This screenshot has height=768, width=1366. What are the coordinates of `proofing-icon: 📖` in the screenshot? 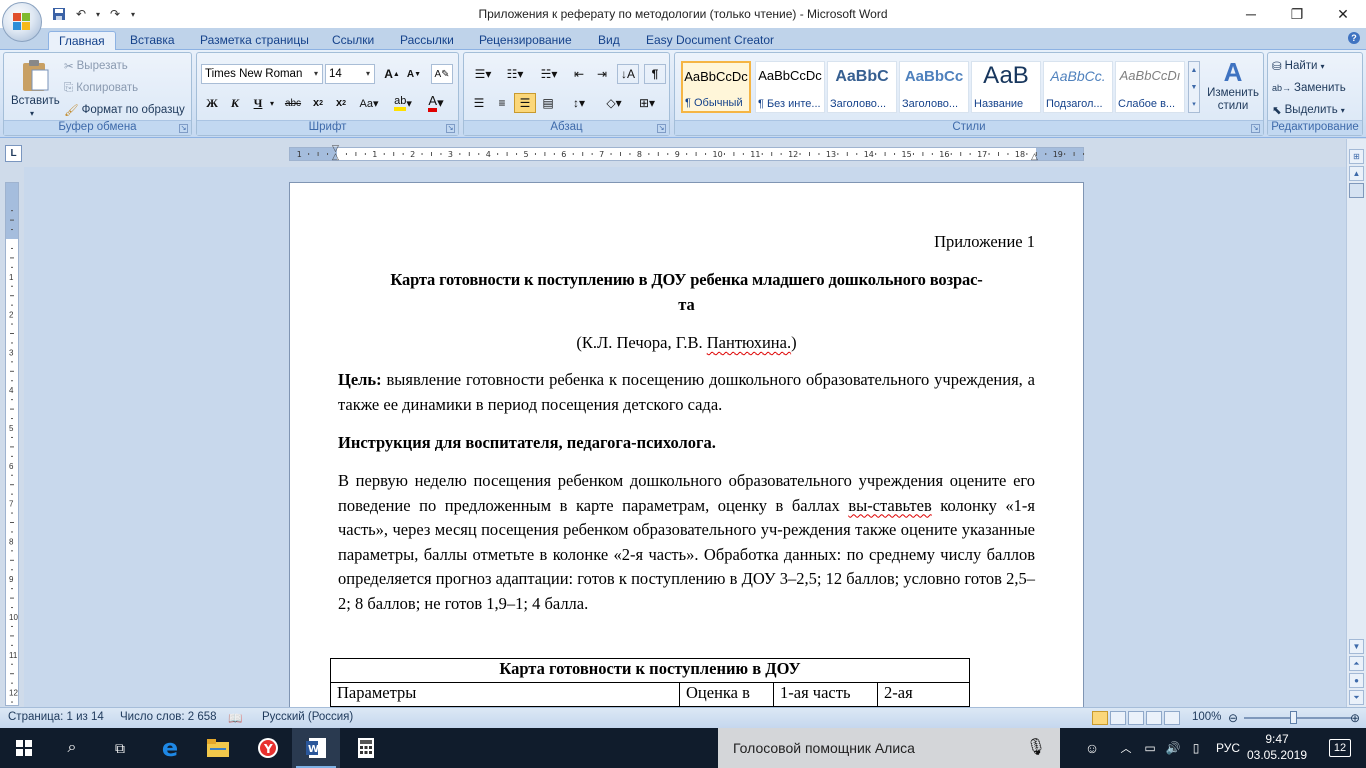 It's located at (235, 718).